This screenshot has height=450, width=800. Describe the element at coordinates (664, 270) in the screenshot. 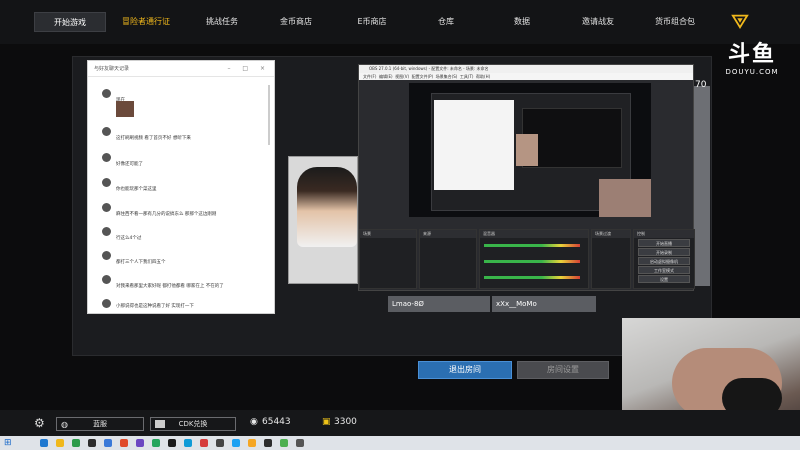

I see `studio-mode-button: 工作室模式` at that location.